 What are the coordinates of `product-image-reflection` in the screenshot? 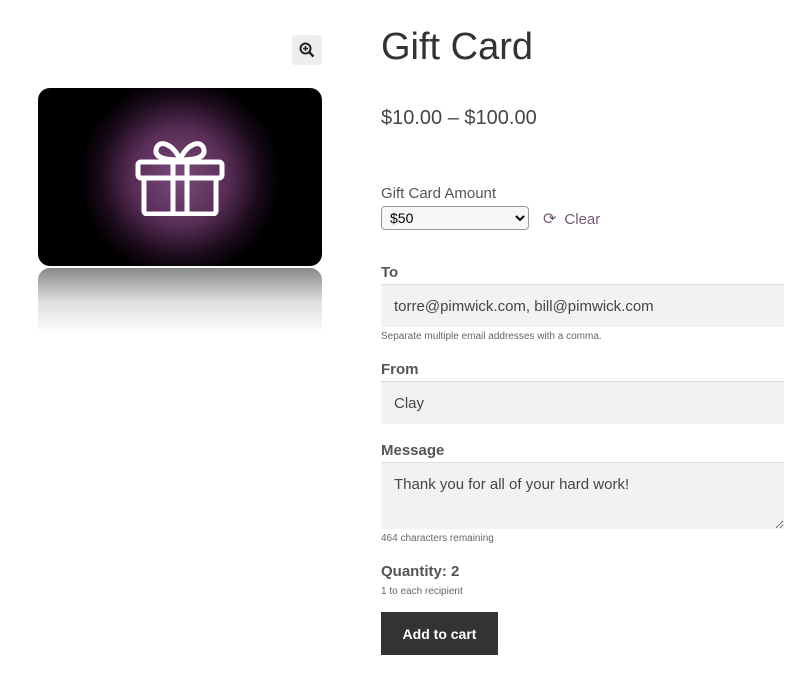 It's located at (180, 301).